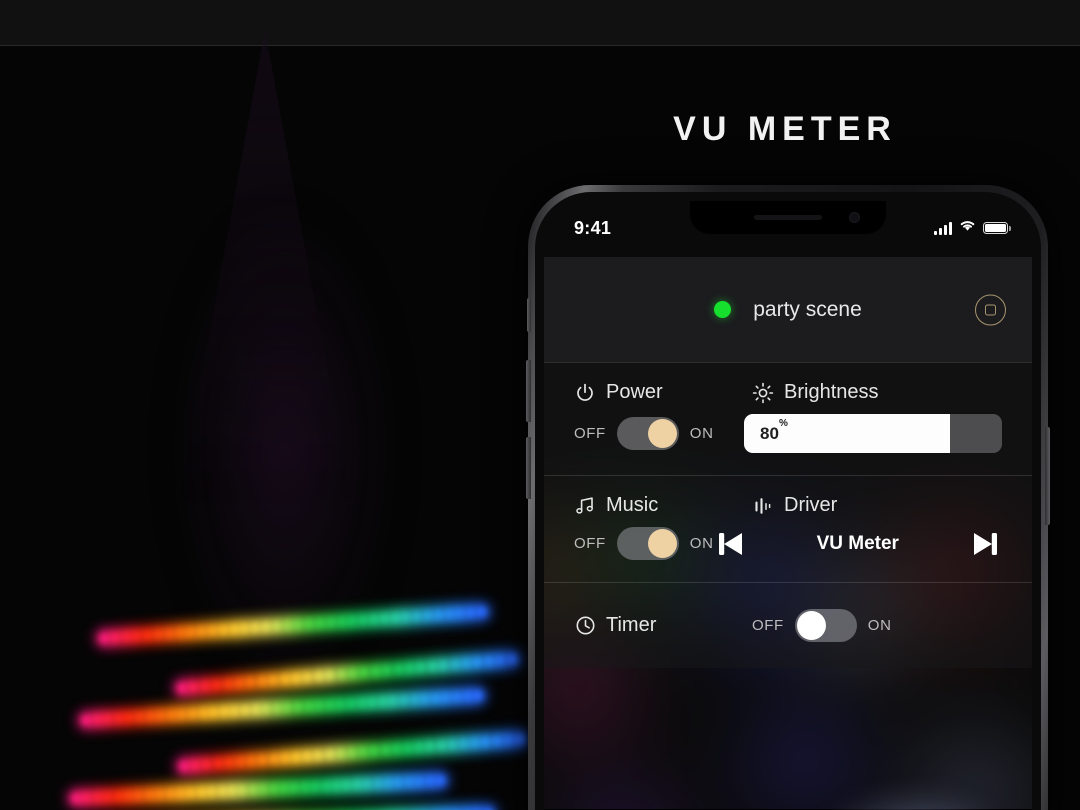 This screenshot has height=810, width=1080. Describe the element at coordinates (663, 505) in the screenshot. I see `music-label-group: Music` at that location.